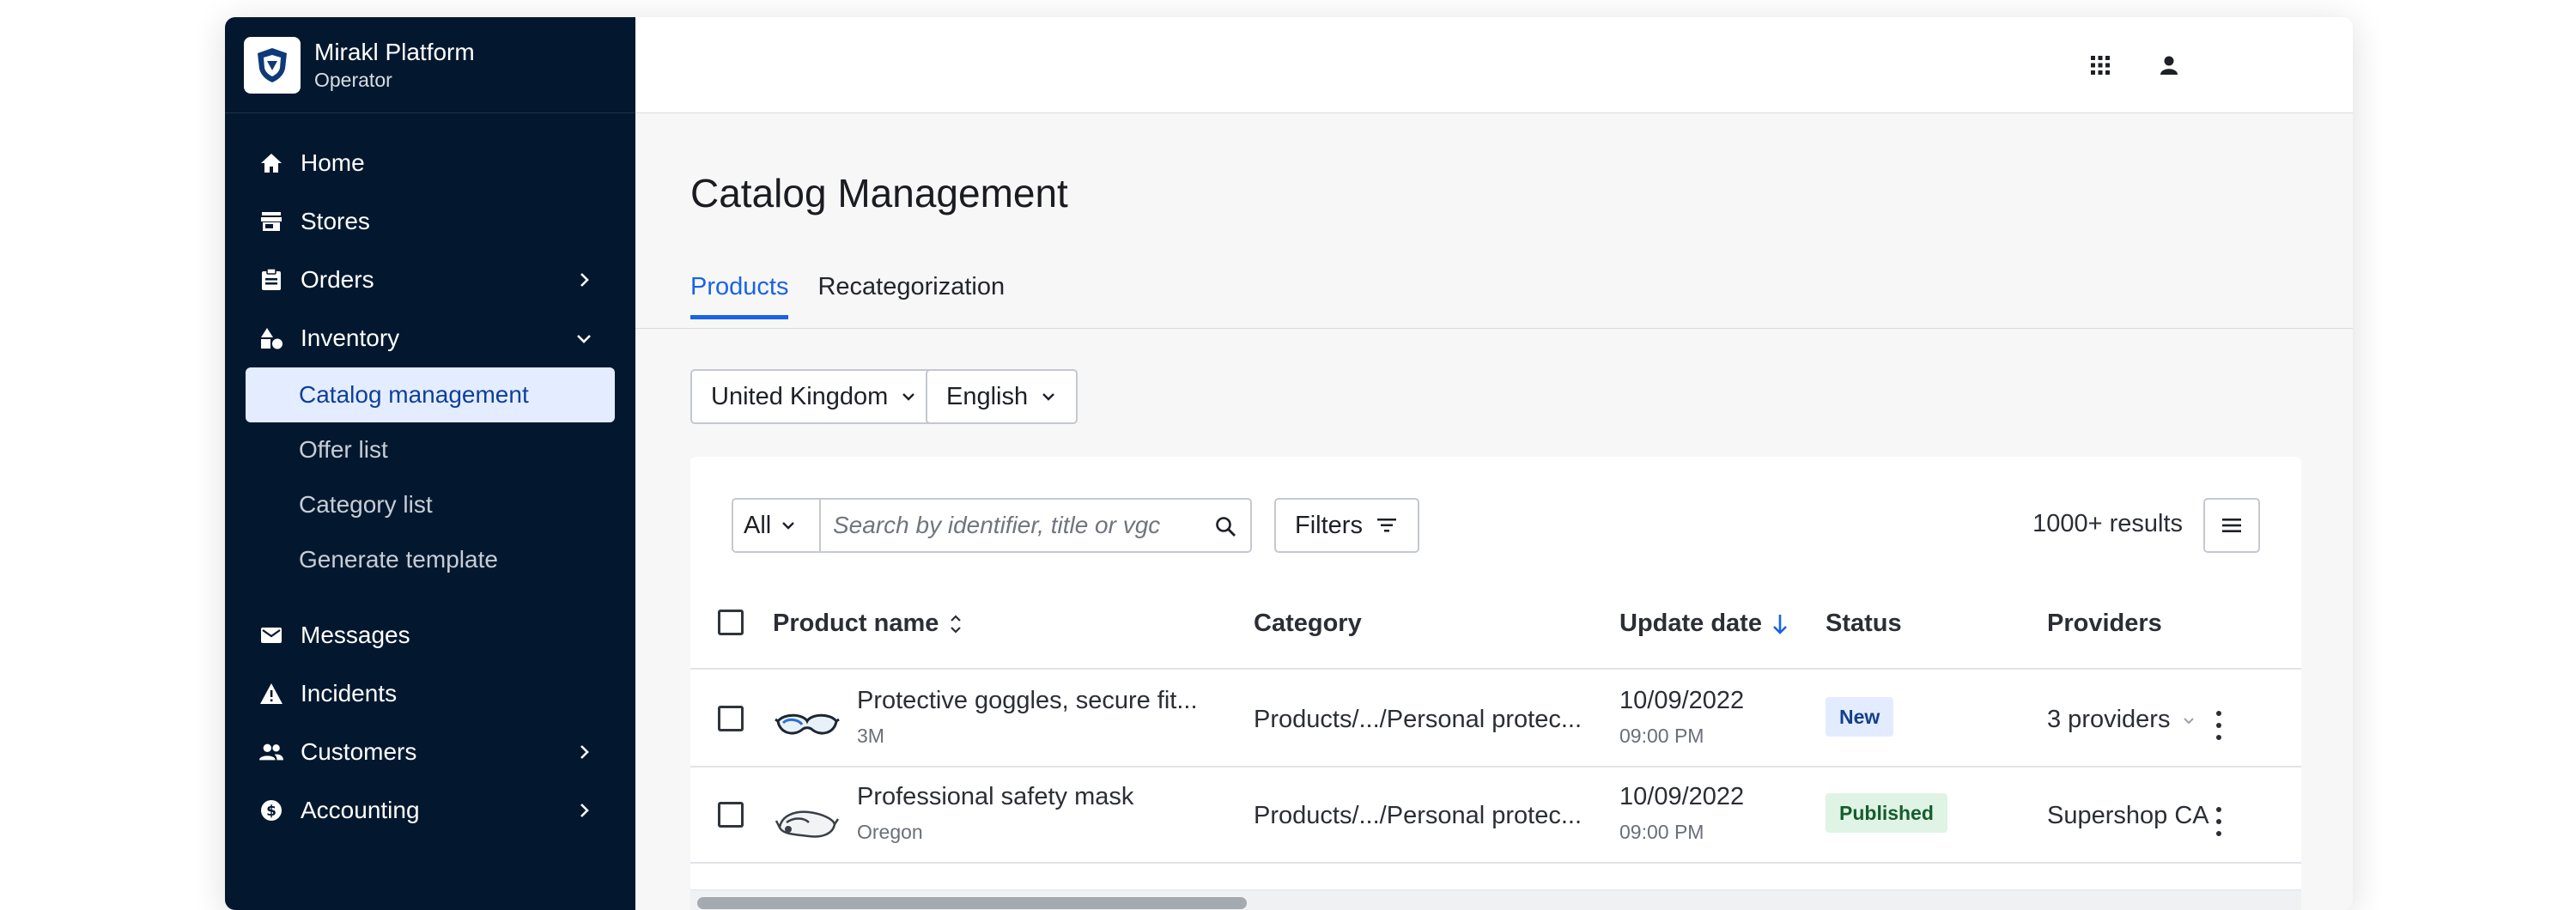  I want to click on tabs-divider, so click(1494, 328).